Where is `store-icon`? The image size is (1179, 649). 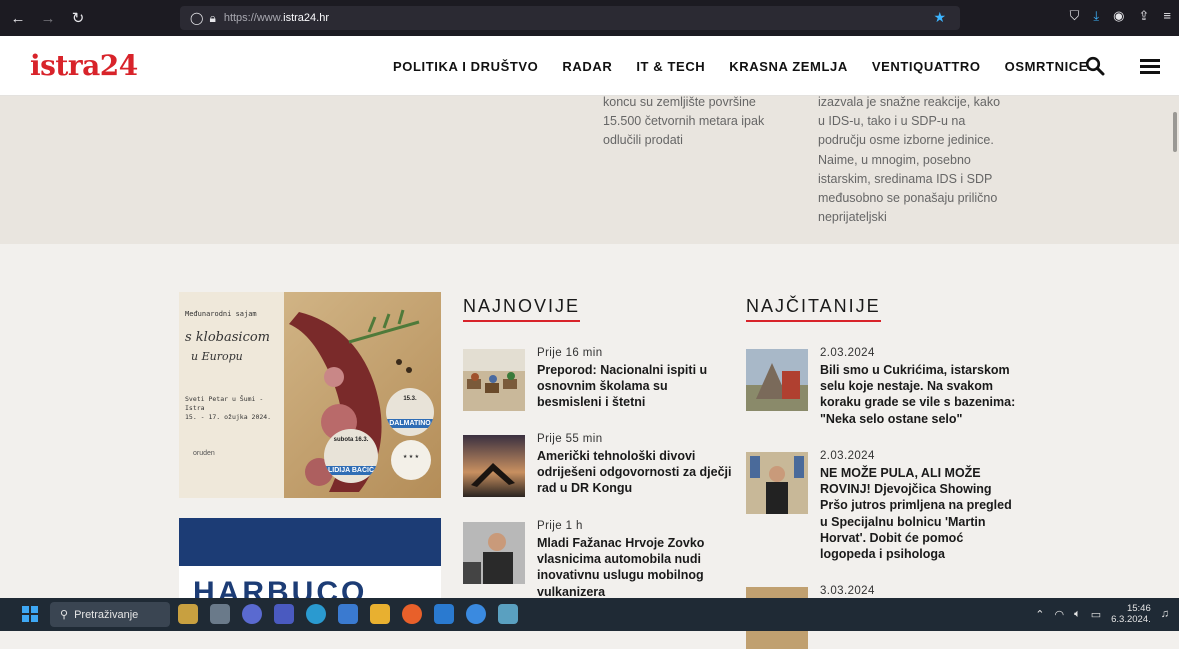 store-icon is located at coordinates (348, 614).